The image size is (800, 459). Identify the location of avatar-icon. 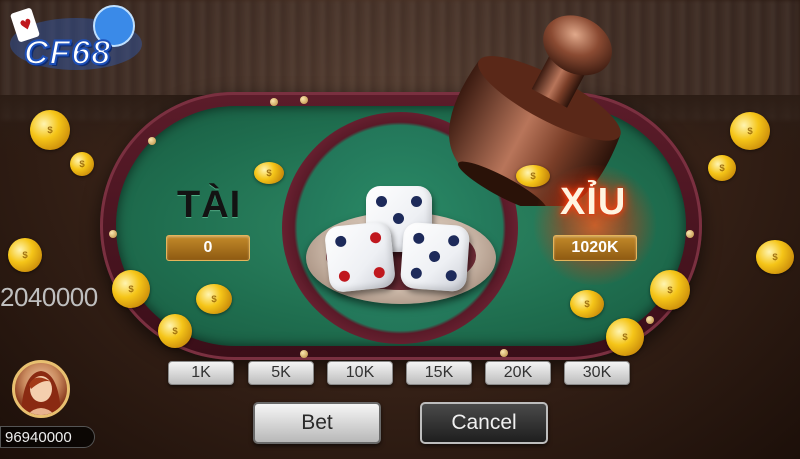
(41, 393).